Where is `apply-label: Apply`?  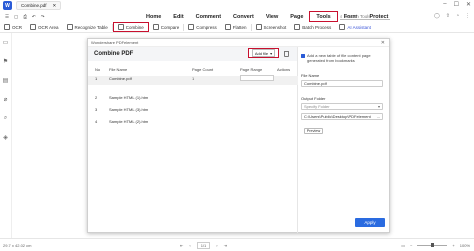 apply-label: Apply is located at coordinates (370, 222).